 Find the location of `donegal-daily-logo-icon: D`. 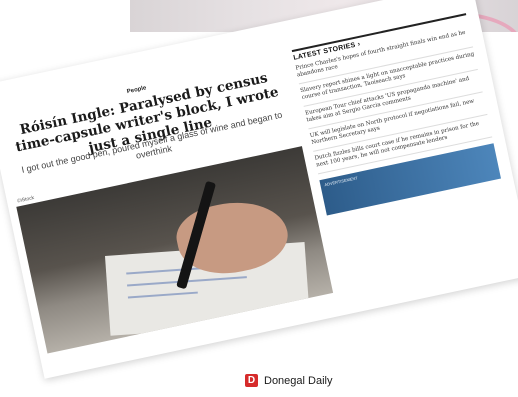

donegal-daily-logo-icon: D is located at coordinates (251, 380).